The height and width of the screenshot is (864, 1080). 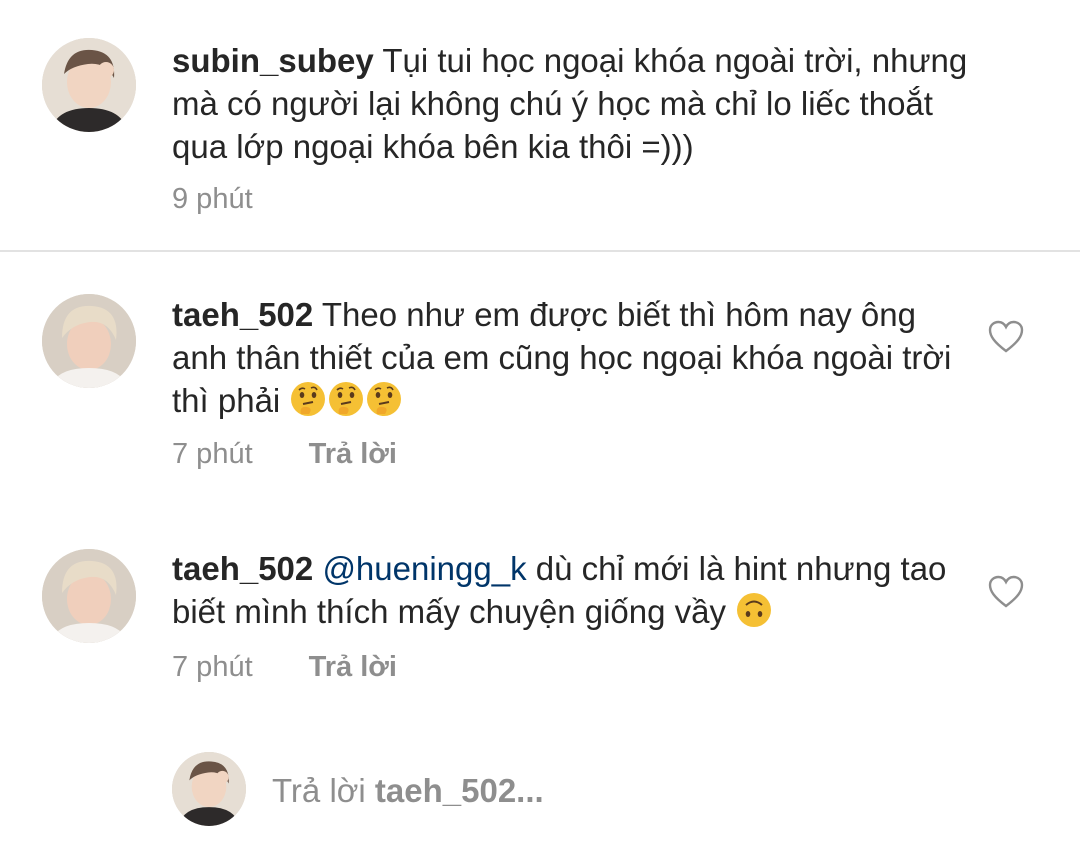 I want to click on divider, so click(x=540, y=251).